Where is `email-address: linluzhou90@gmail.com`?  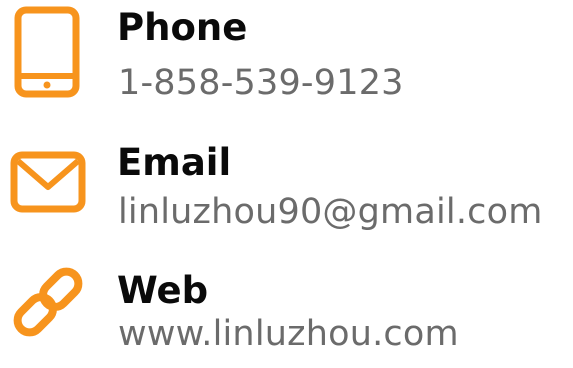 email-address: linluzhou90@gmail.com is located at coordinates (330, 212).